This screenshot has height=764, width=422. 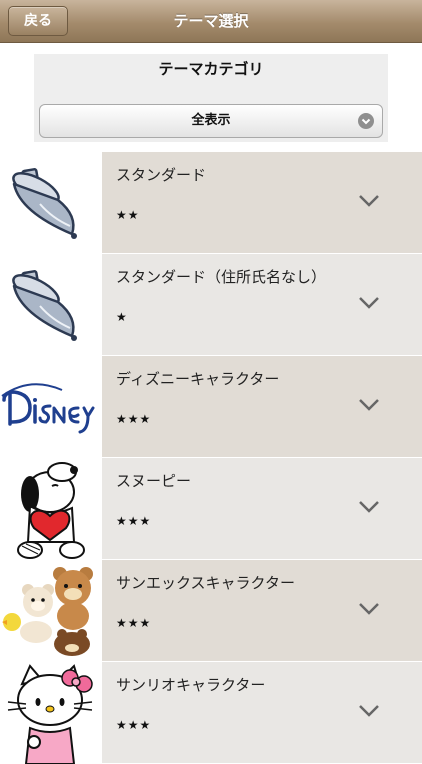 I want to click on disney-logo, so click(x=51, y=407).